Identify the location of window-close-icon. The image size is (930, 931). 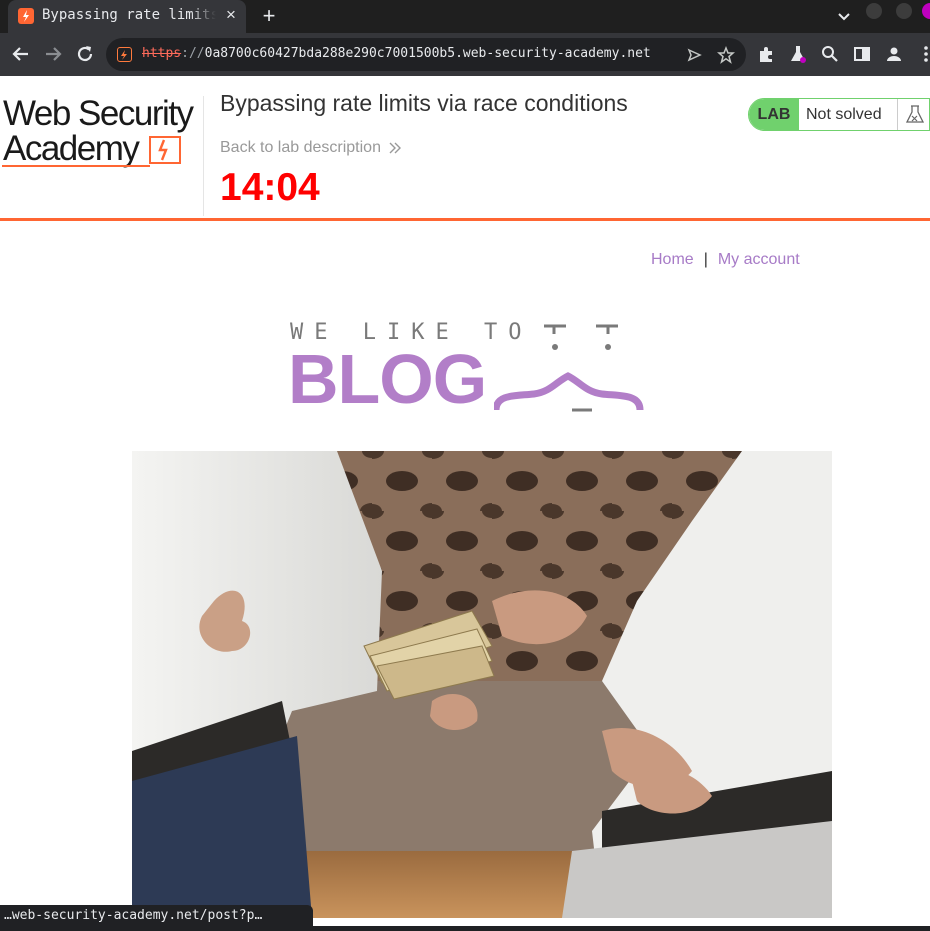
(926, 11).